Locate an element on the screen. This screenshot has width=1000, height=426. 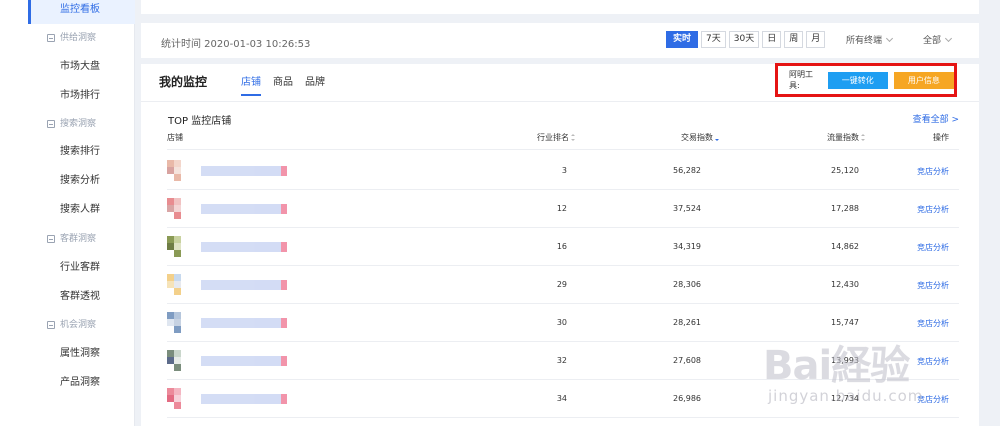
convert-button: 一键转化 is located at coordinates (857, 80).